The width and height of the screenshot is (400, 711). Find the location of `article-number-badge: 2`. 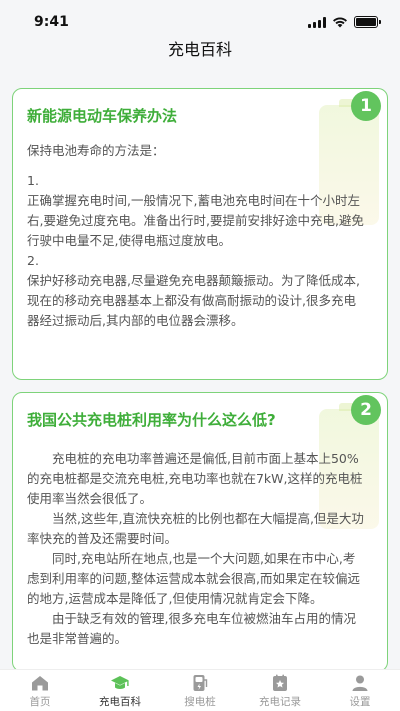

article-number-badge: 2 is located at coordinates (366, 410).